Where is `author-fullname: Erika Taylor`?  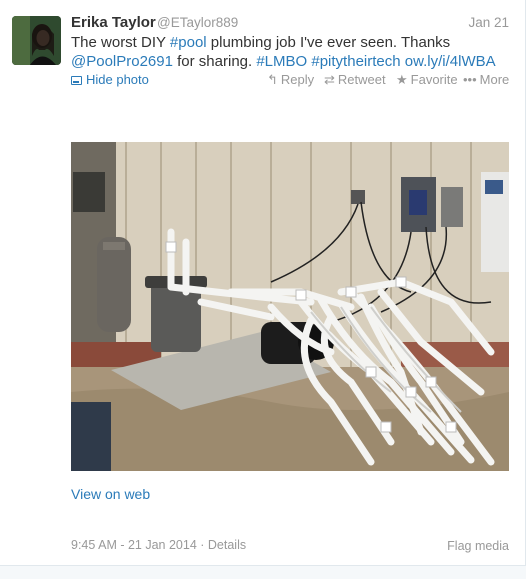 author-fullname: Erika Taylor is located at coordinates (113, 22).